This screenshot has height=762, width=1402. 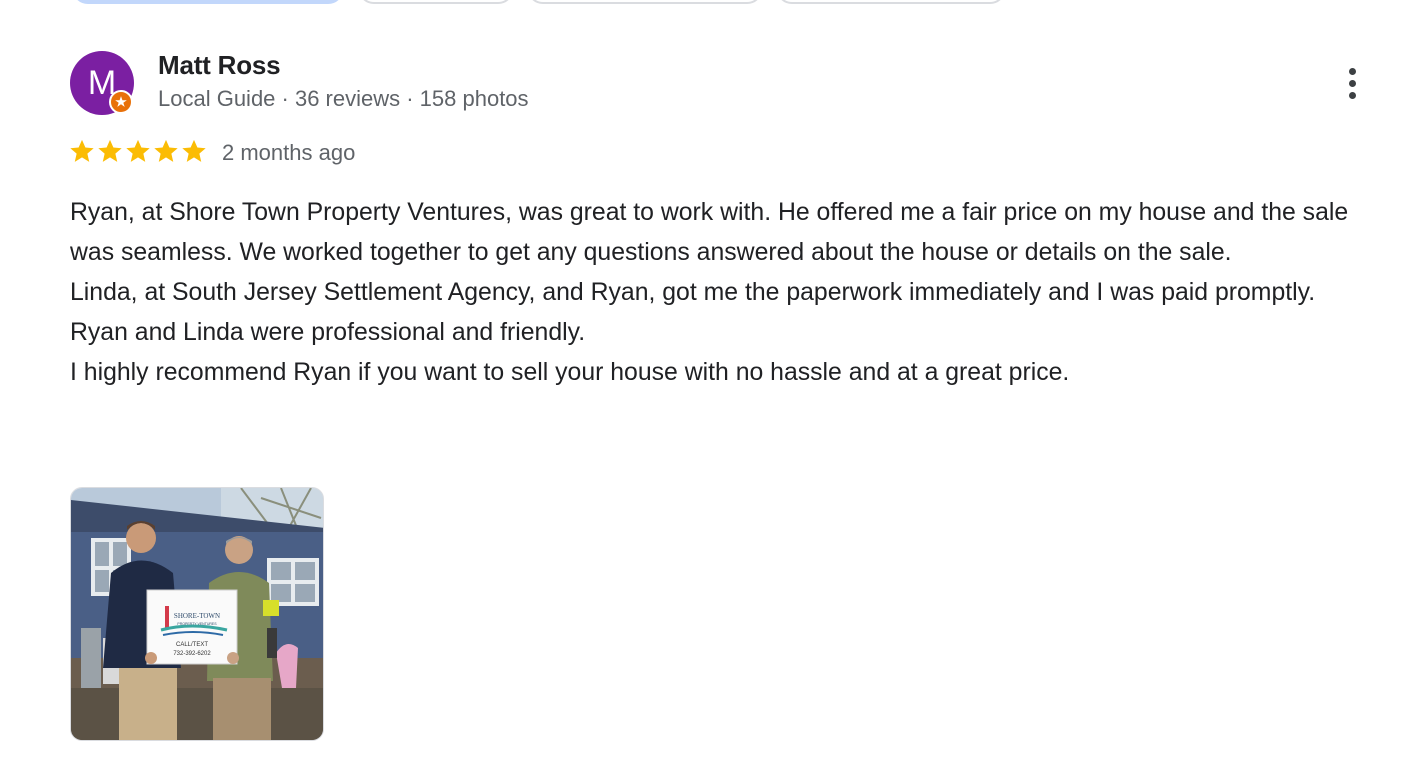 I want to click on sign-call: CALL/TEXT, so click(x=192, y=645).